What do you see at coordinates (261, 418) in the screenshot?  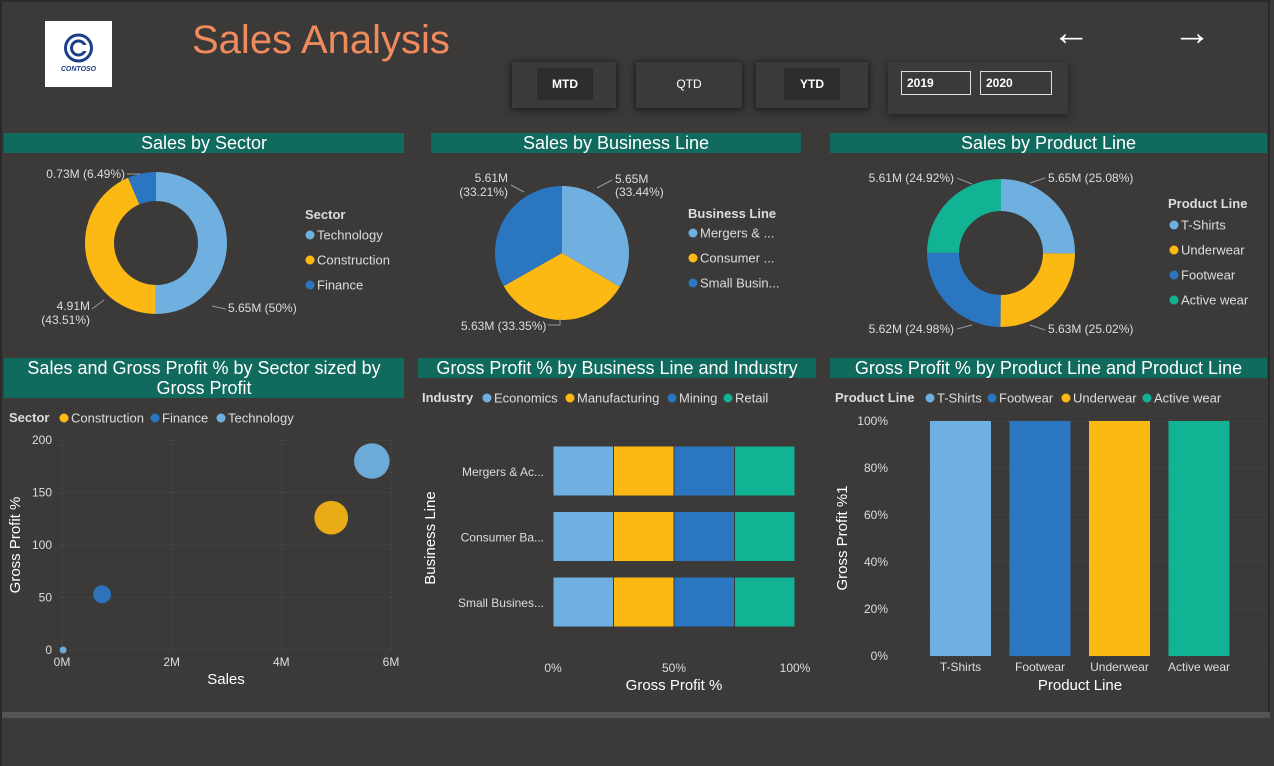 I see `scatter-legend-2-label: Technology` at bounding box center [261, 418].